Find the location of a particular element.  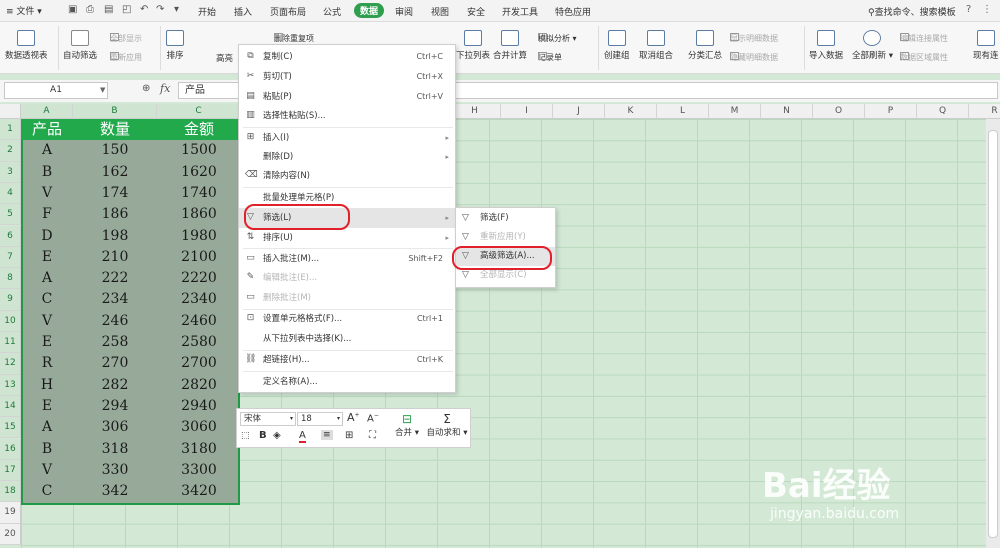

tab-developer: 开发工具 is located at coordinates (520, 11).